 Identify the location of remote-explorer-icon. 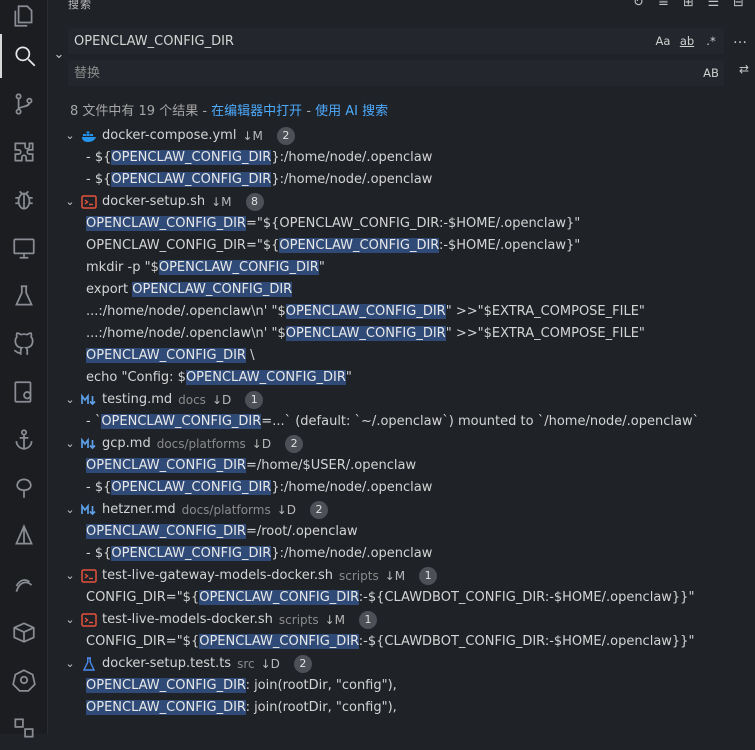
(24, 248).